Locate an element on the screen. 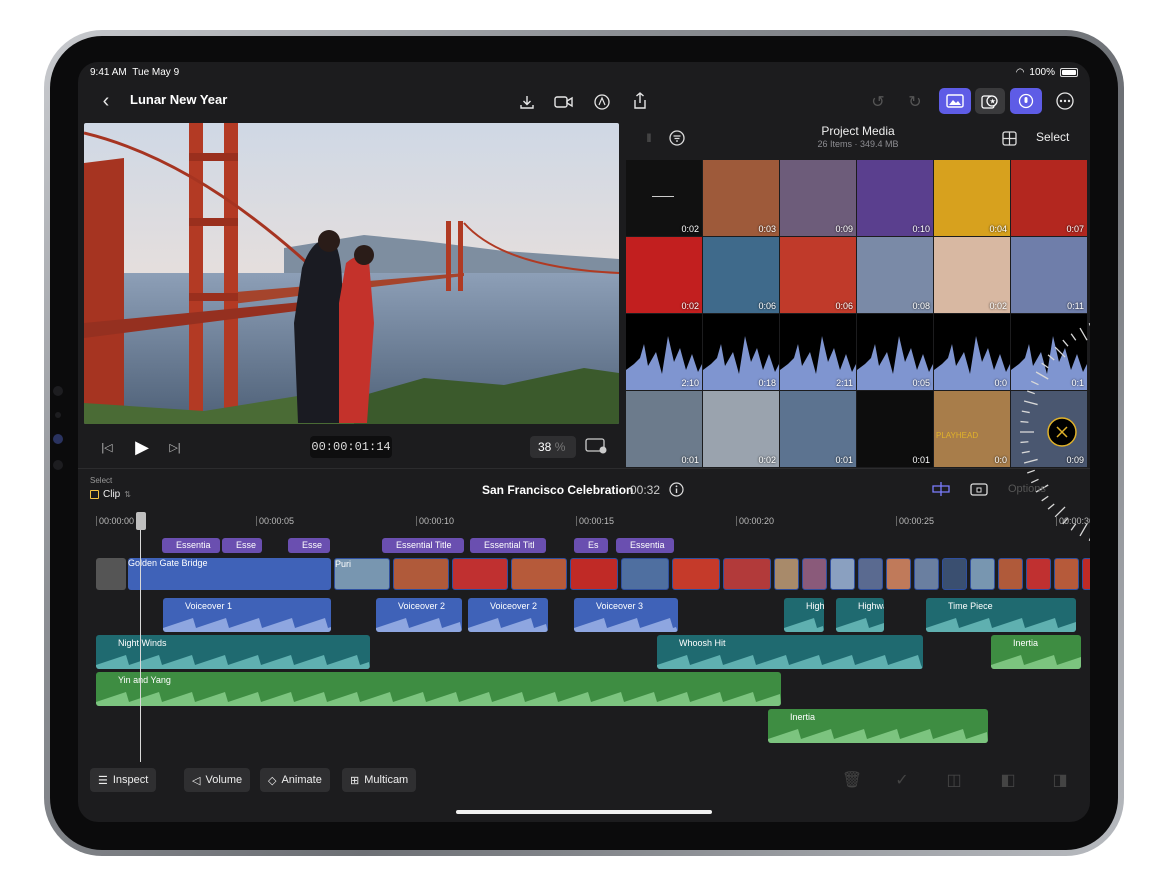 The width and height of the screenshot is (1168, 888). animate-button: ◇ Animate is located at coordinates (295, 780).